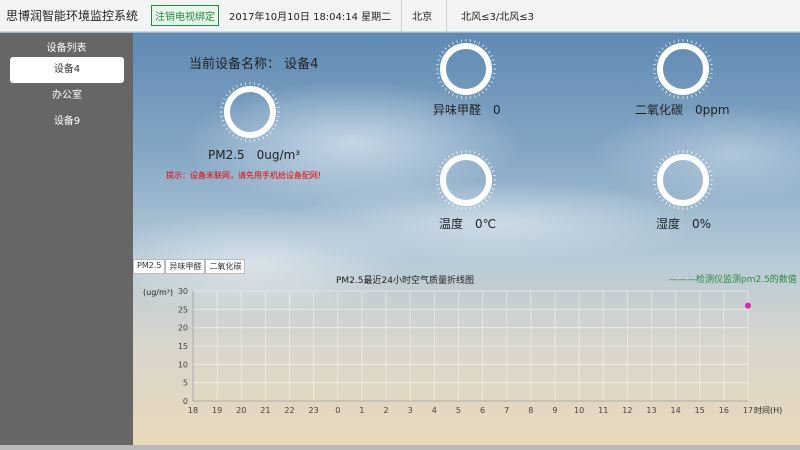 This screenshot has height=450, width=800. I want to click on x-tick-label: 22, so click(289, 410).